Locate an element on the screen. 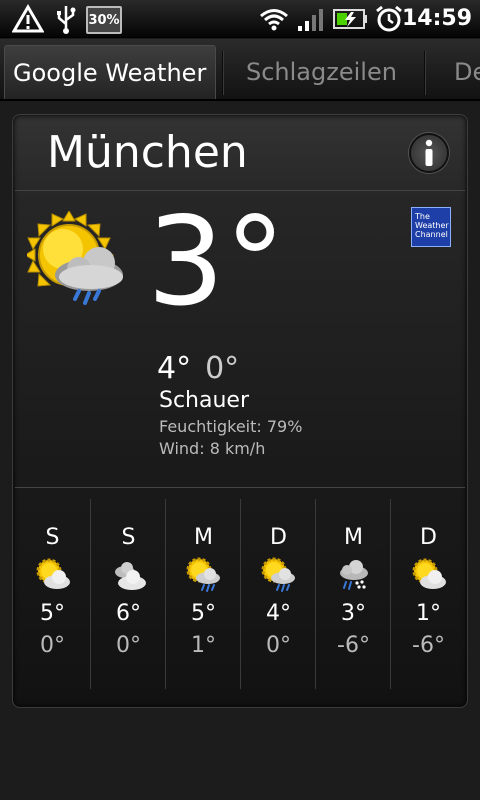  tab-bar: Google Weather Schlagzeilen De is located at coordinates (240, 70).